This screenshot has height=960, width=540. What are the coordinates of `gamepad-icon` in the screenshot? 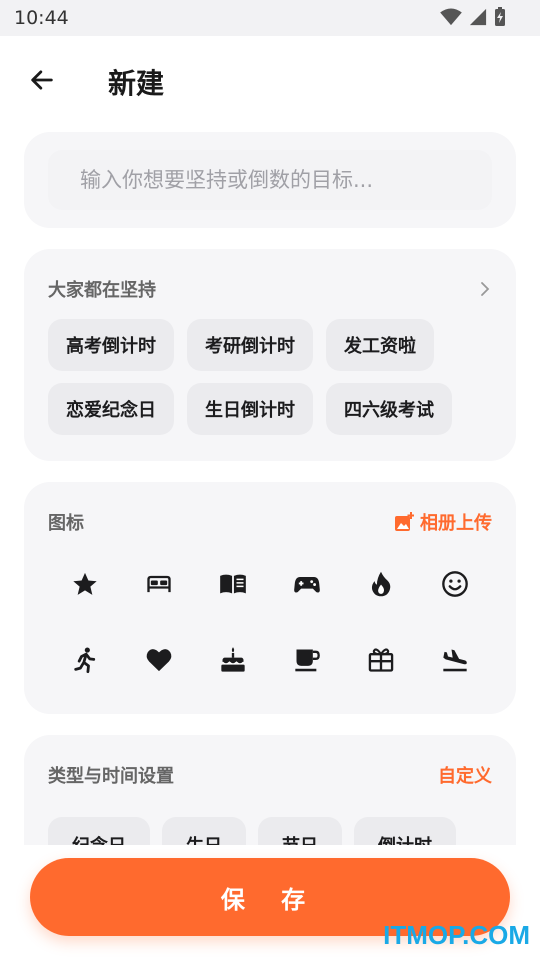 It's located at (307, 585).